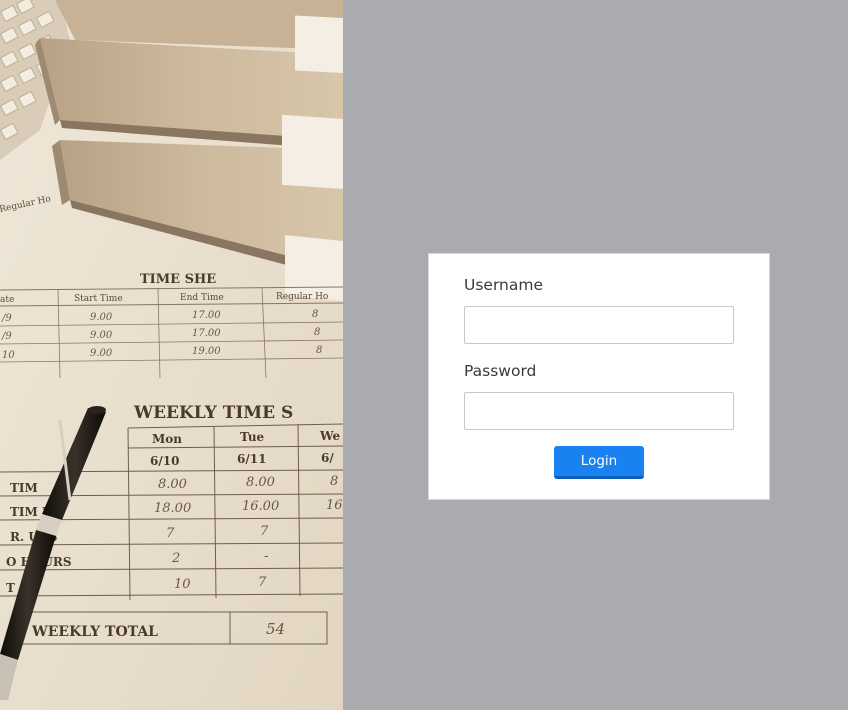  I want to click on date-header: 6/10, so click(164, 461).